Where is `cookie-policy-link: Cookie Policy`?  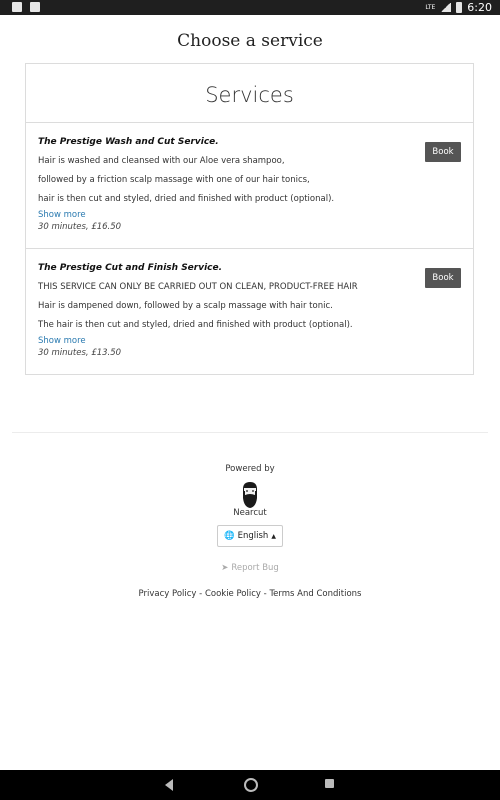
cookie-policy-link: Cookie Policy is located at coordinates (233, 594).